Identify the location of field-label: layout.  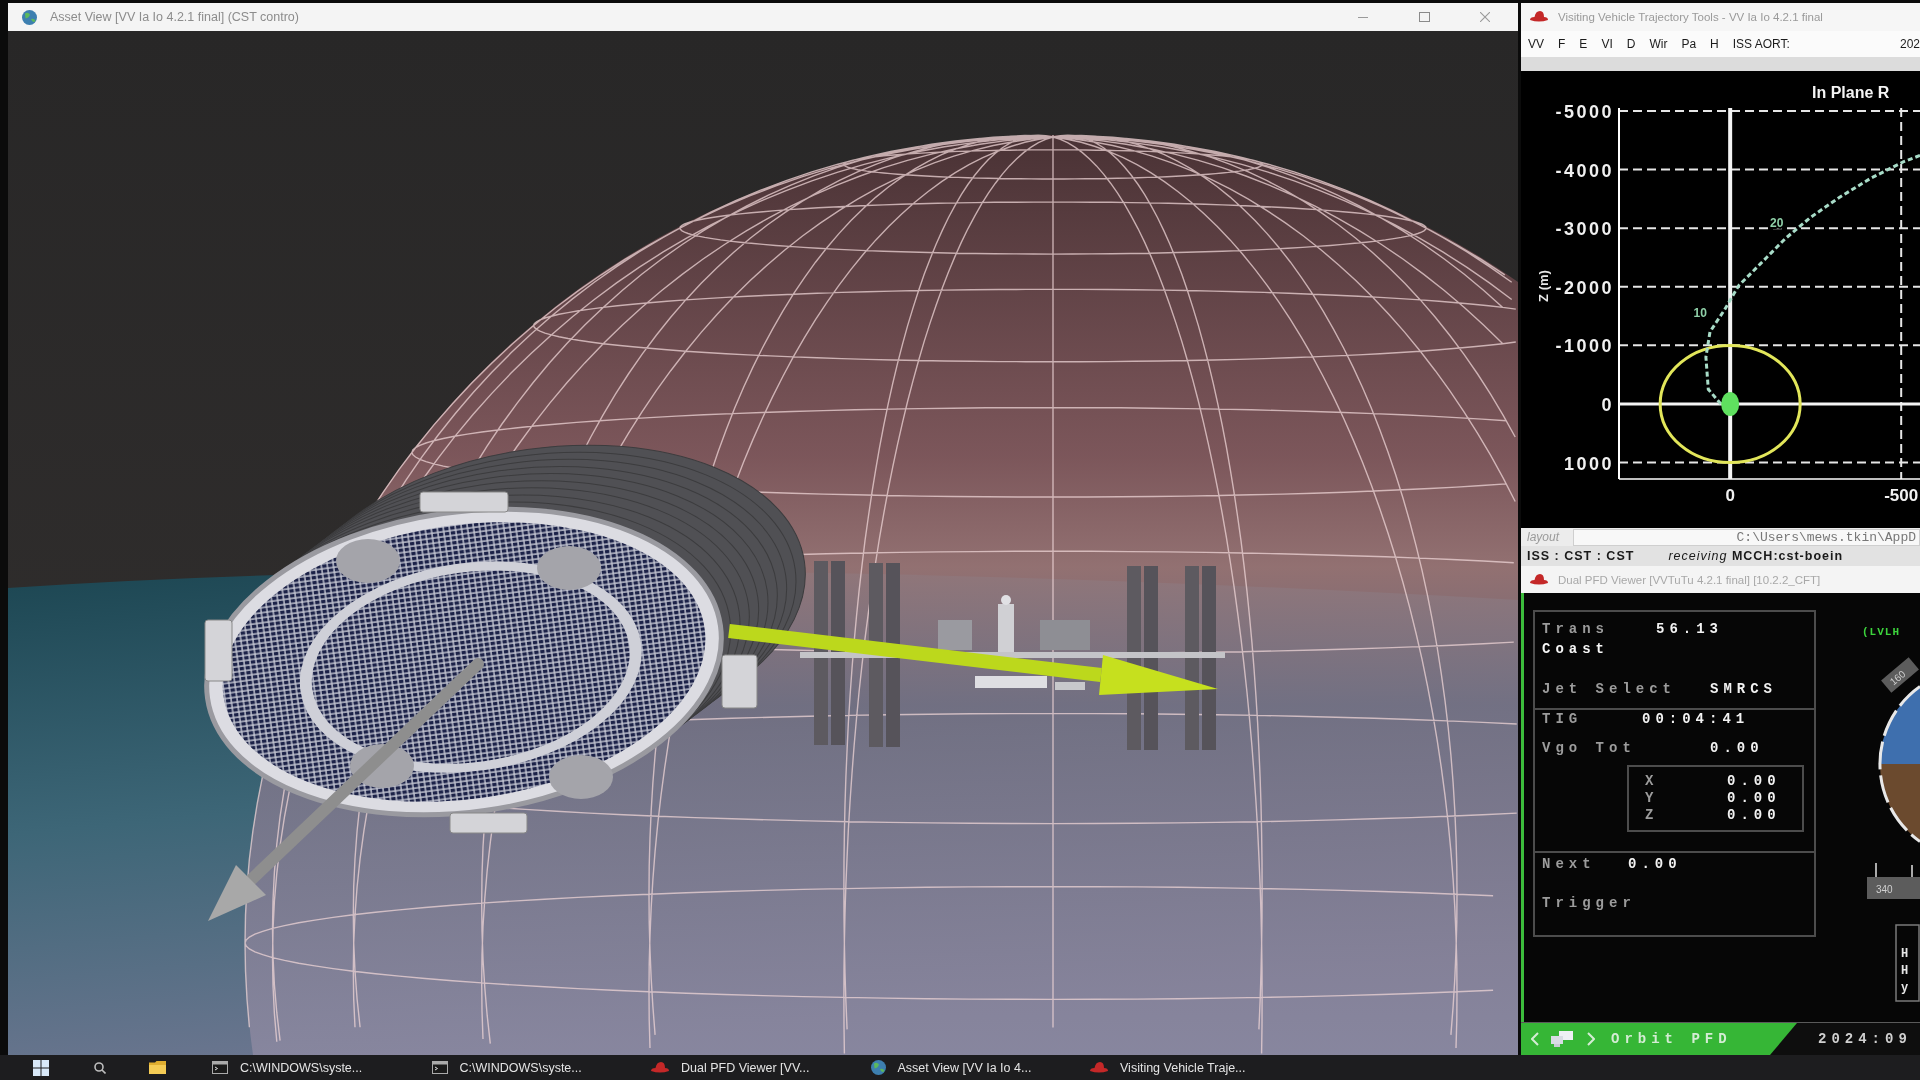
(1543, 537).